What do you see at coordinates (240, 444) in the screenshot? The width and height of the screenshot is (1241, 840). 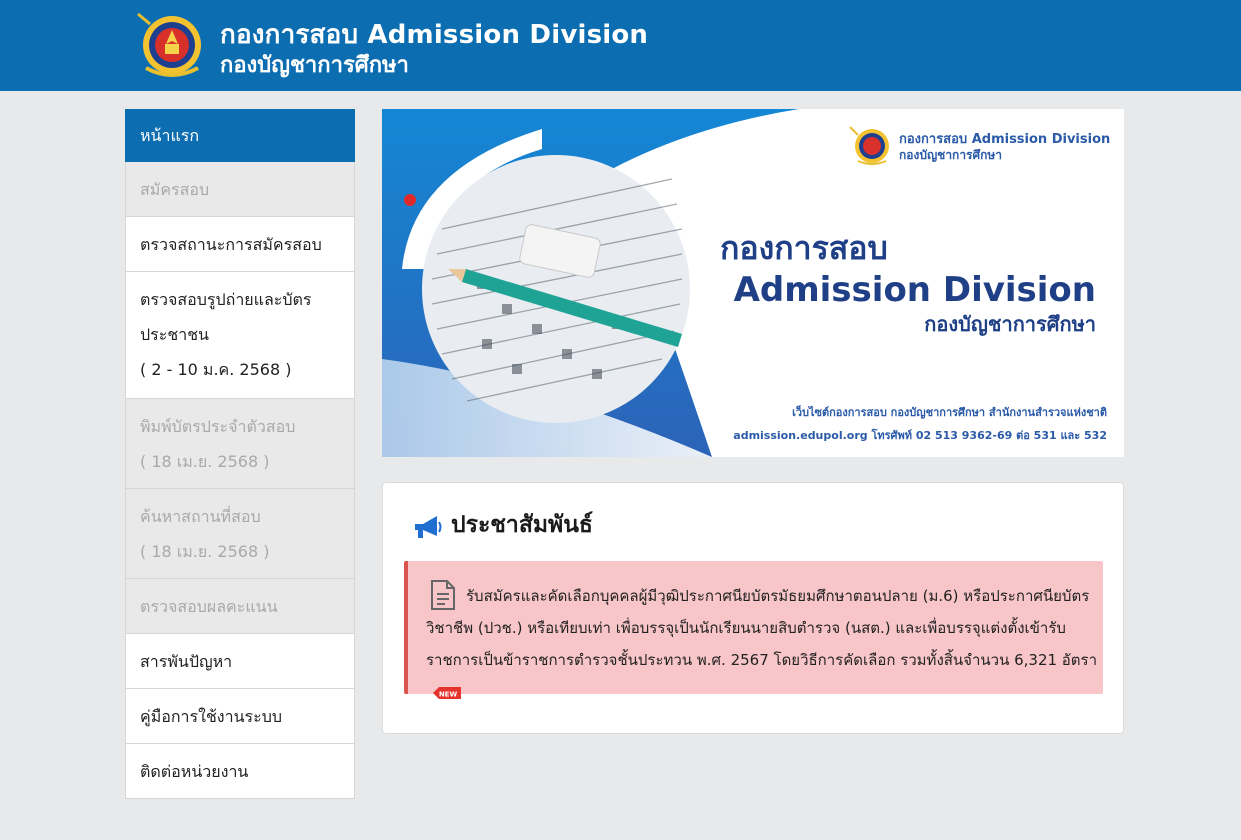 I see `sidebar-item-print-exam-card: พิมพ์บัตรประจำตัวสอบ ( 18 เม.ย. 2568 )` at bounding box center [240, 444].